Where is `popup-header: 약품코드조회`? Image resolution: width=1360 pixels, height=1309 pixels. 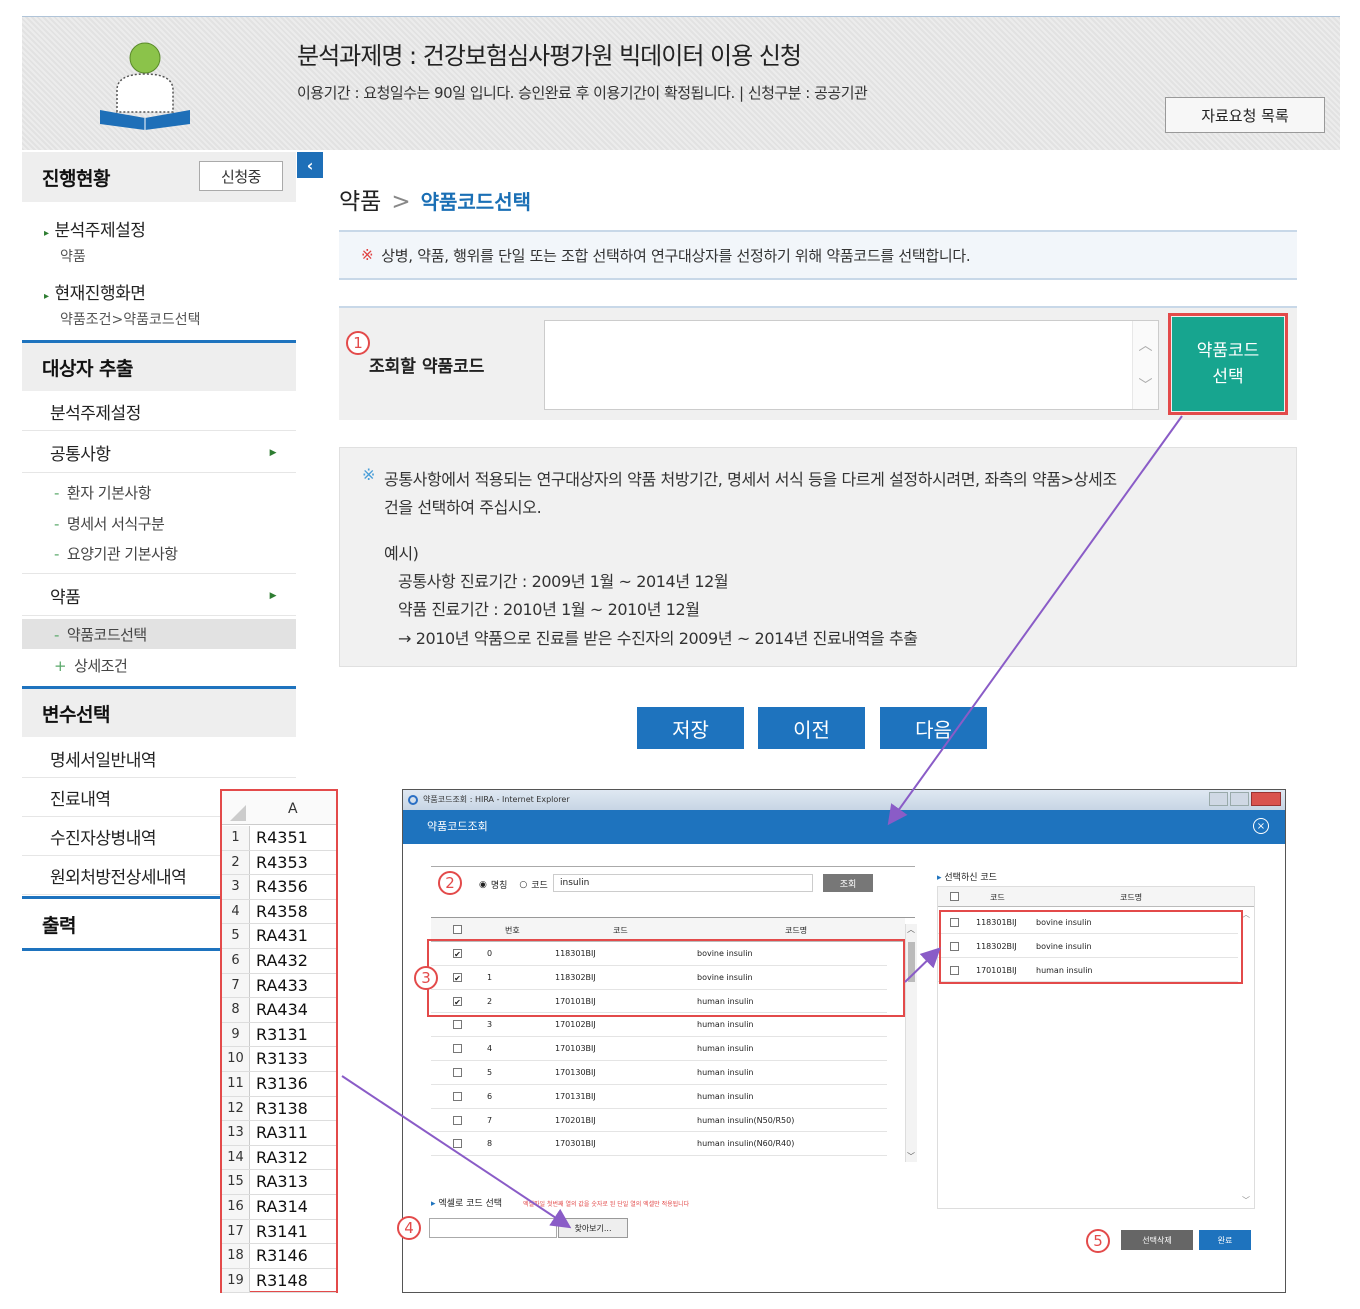
popup-header: 약품코드조회 is located at coordinates (844, 827).